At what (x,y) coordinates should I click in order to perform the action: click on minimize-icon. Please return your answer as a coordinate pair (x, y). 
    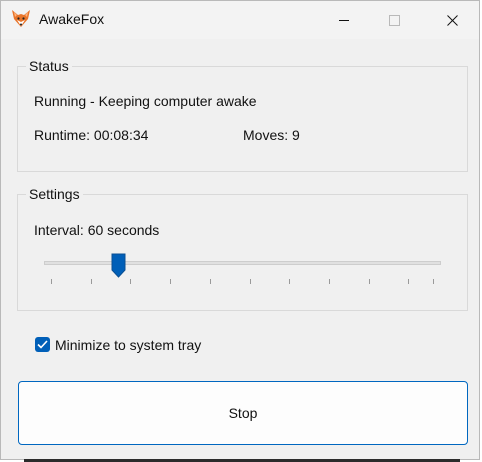
    Looking at the image, I should click on (344, 20).